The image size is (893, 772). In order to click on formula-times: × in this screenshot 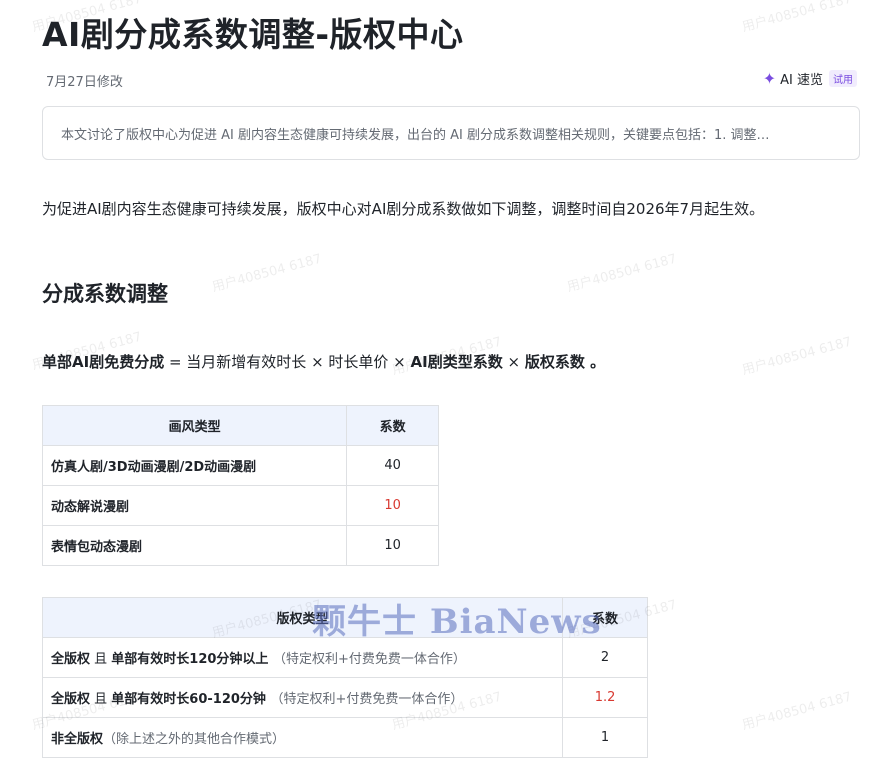, I will do `click(513, 362)`.